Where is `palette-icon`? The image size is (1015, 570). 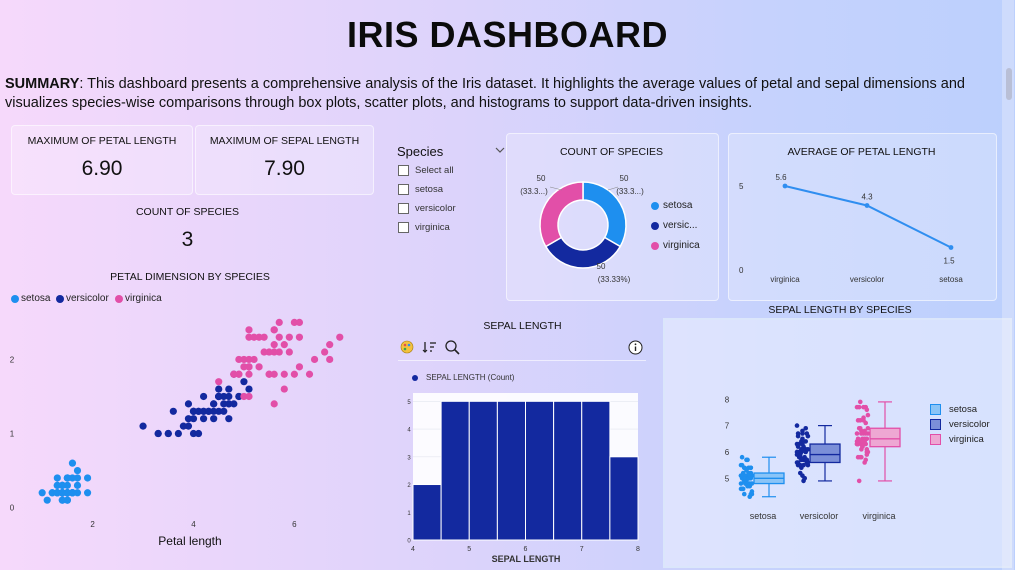
palette-icon is located at coordinates (407, 349).